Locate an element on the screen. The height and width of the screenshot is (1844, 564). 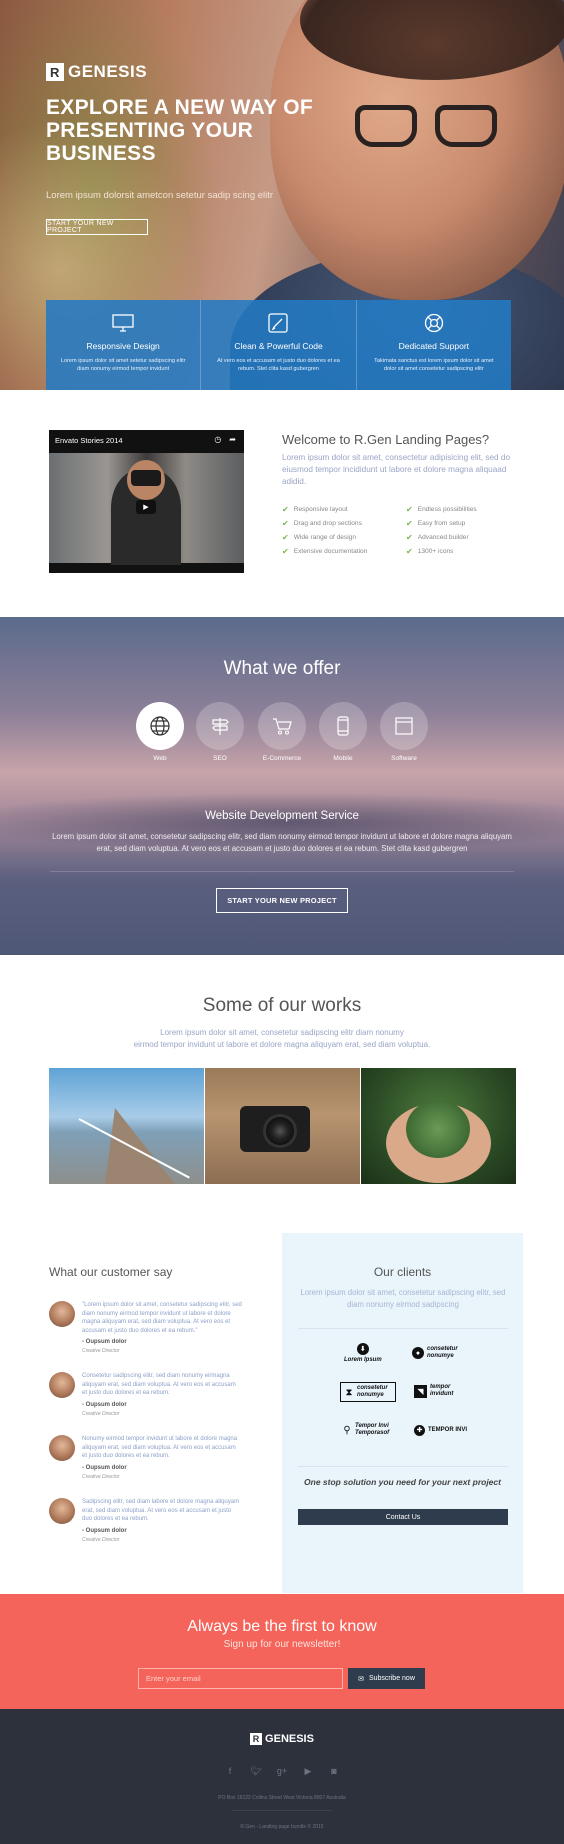
hero-cta-button: START YOUR NEW PROJECT is located at coordinates (97, 227).